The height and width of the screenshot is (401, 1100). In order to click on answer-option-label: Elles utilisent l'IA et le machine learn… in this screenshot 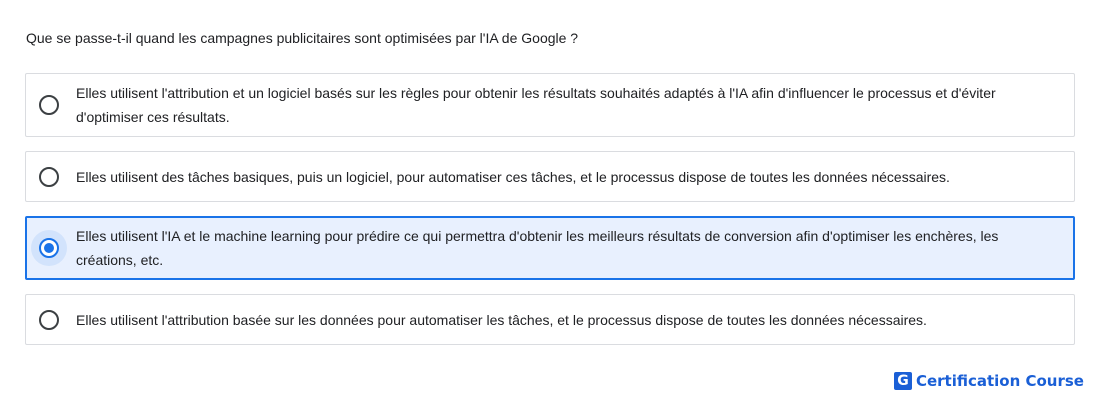, I will do `click(537, 248)`.